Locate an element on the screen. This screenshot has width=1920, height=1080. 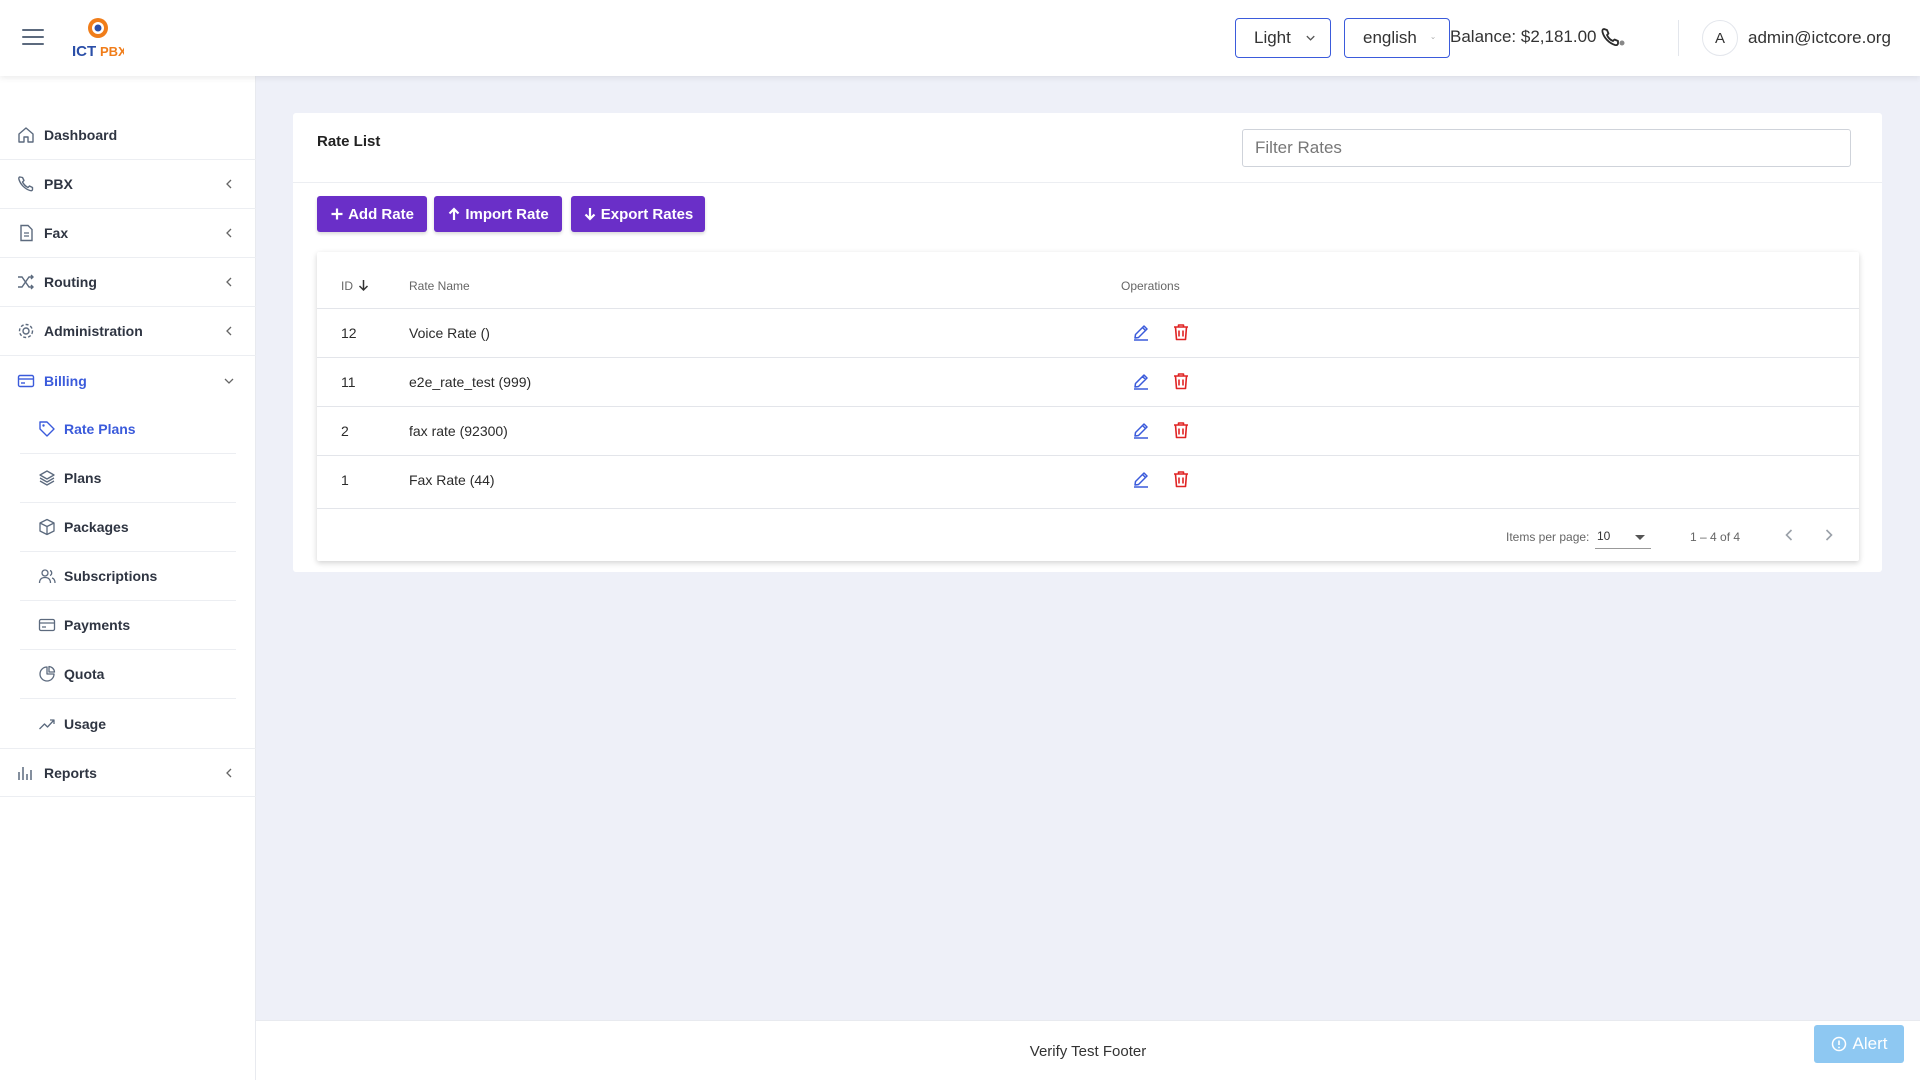
previous-page-icon is located at coordinates (1789, 535).